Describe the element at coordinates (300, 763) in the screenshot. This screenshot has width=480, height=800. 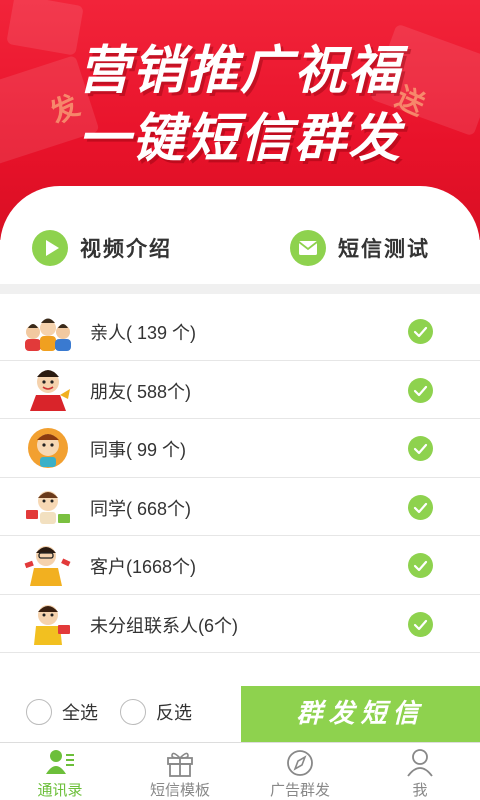
I see `compass-icon` at that location.